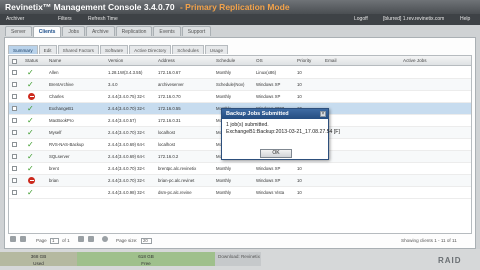  Describe the element at coordinates (331, 61) in the screenshot. I see `col-email: Email` at that location.